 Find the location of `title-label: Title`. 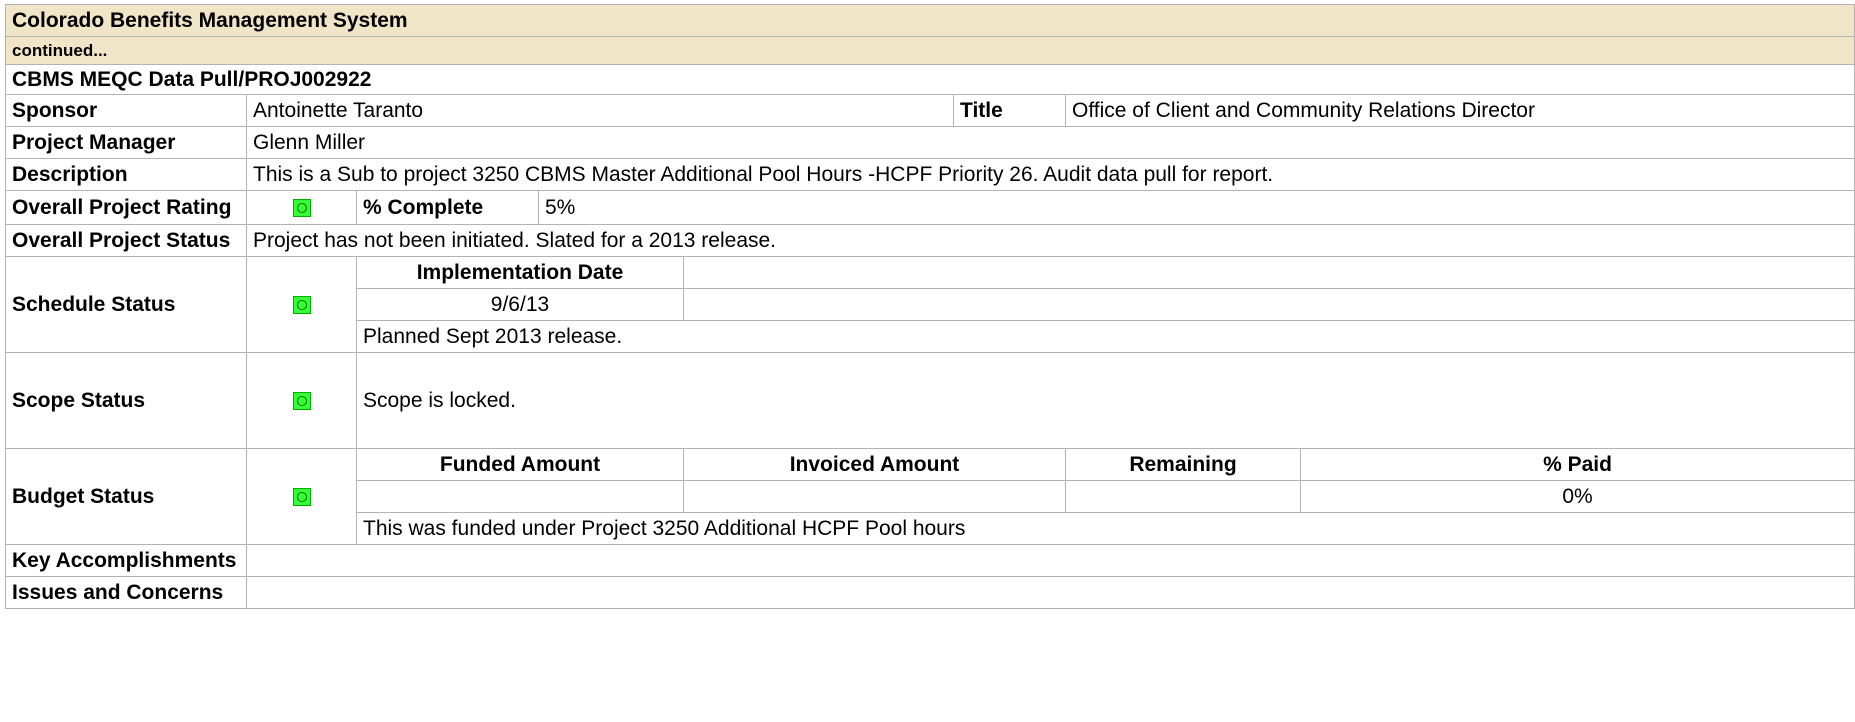

title-label: Title is located at coordinates (1009, 110).